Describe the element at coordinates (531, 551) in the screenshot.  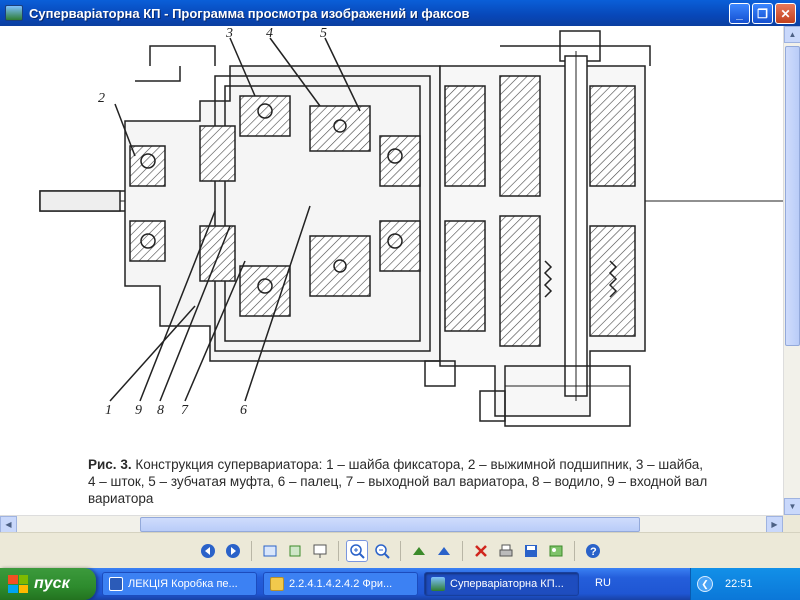
I see `save-icon` at that location.